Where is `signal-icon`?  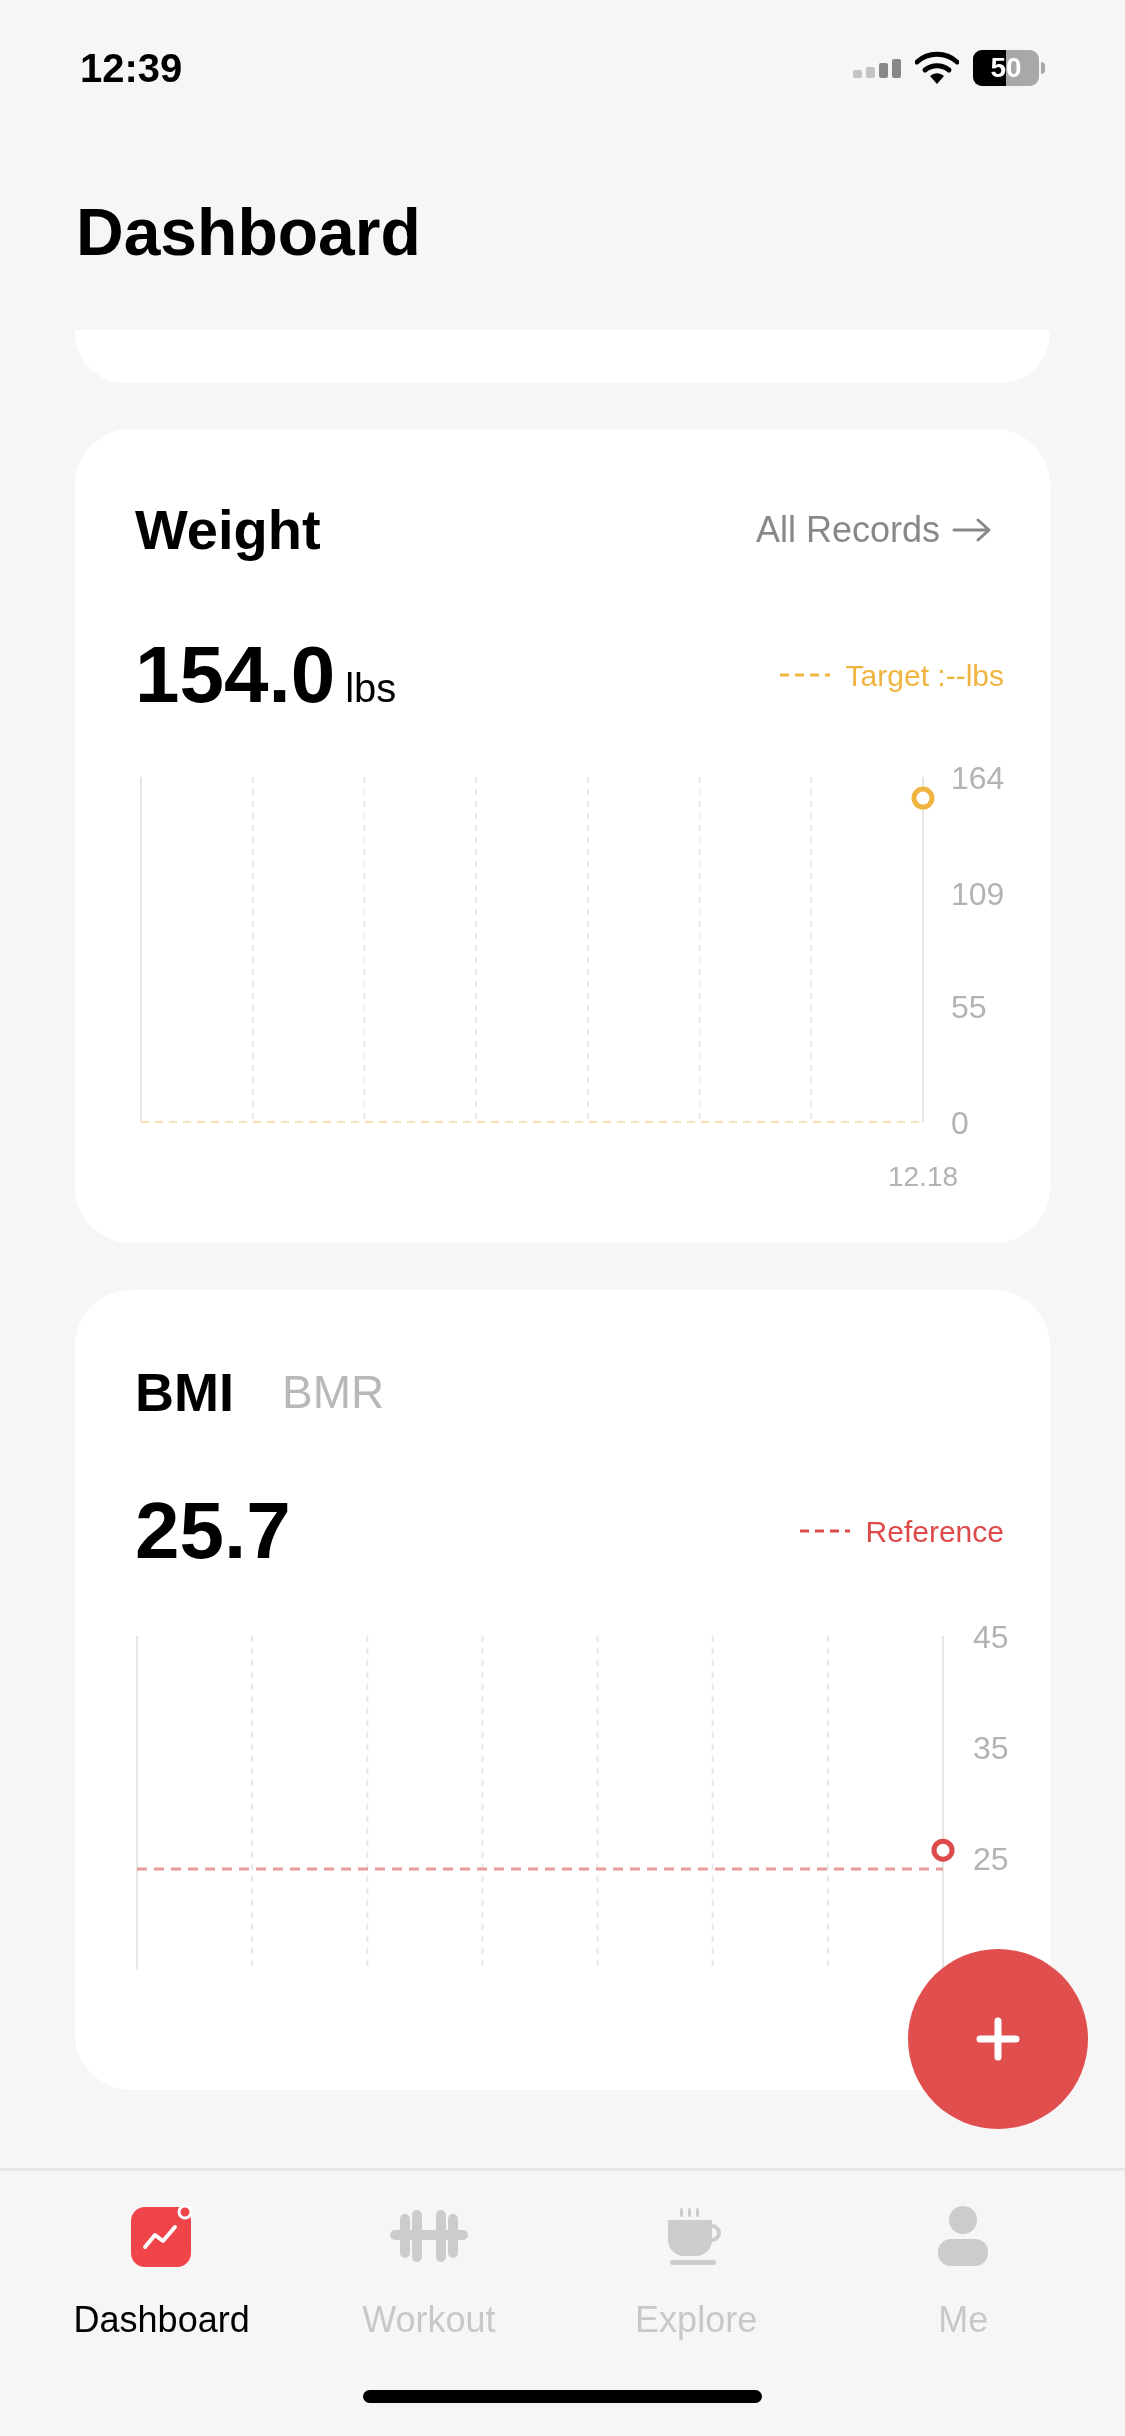
signal-icon is located at coordinates (877, 67).